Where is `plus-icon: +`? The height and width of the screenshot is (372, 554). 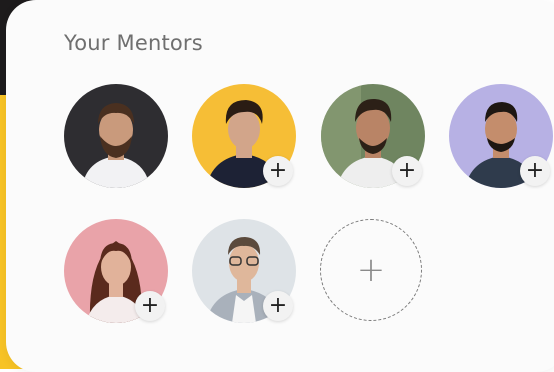
plus-icon: + is located at coordinates (371, 270).